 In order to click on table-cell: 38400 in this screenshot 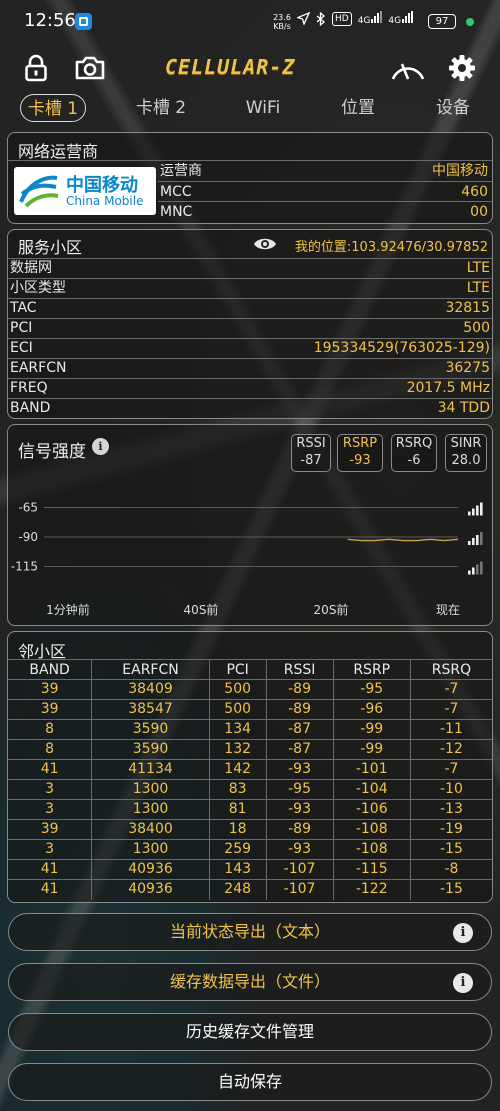, I will do `click(150, 829)`.